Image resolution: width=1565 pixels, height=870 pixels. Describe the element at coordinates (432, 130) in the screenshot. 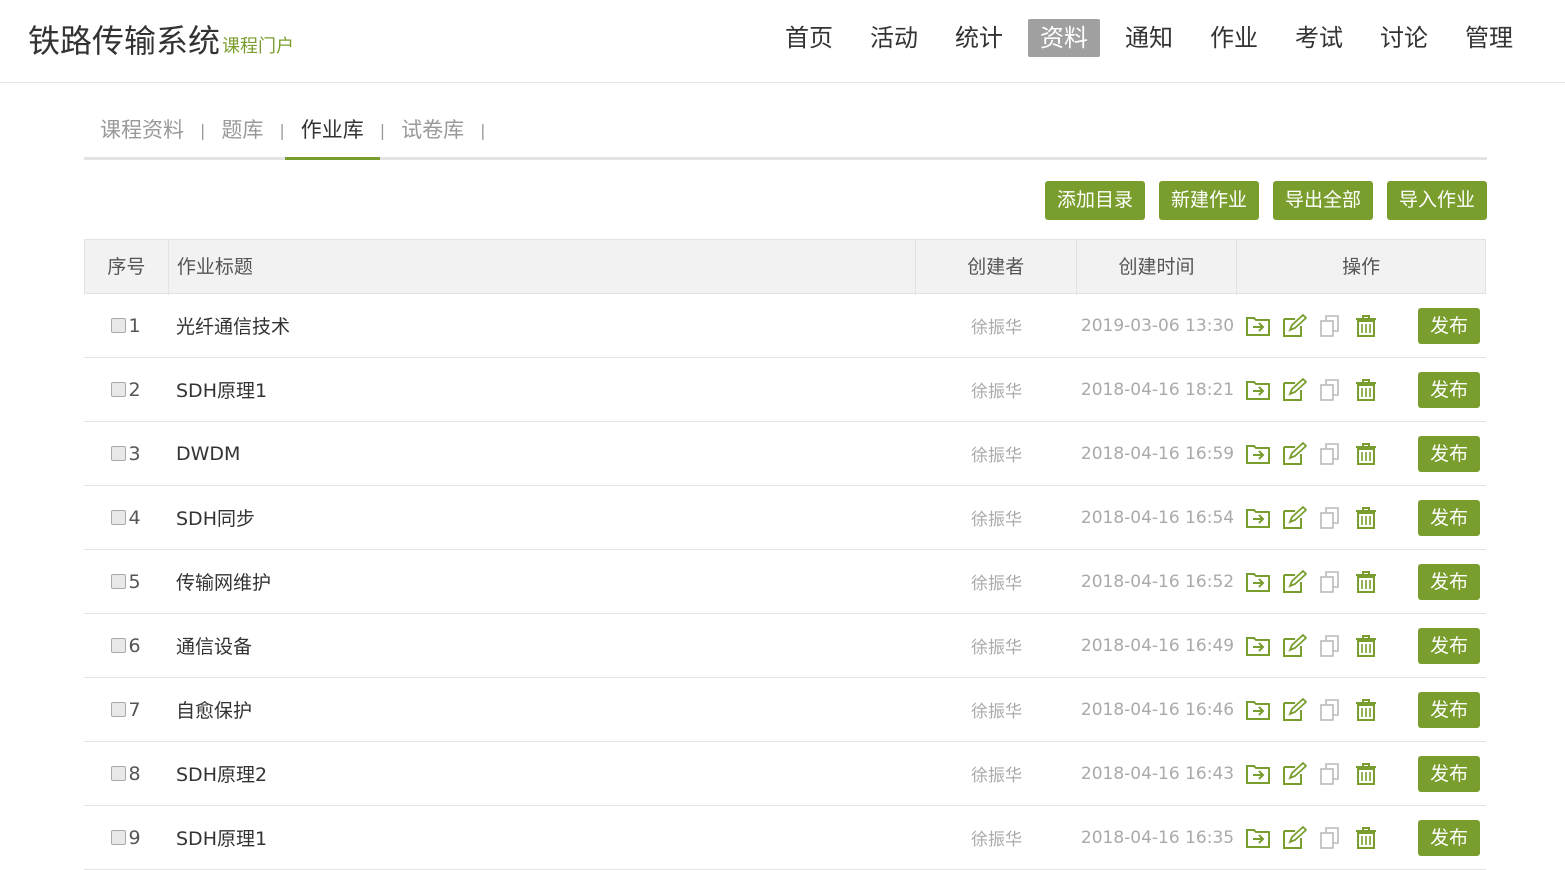

I see `subtab-3: 试卷库` at that location.